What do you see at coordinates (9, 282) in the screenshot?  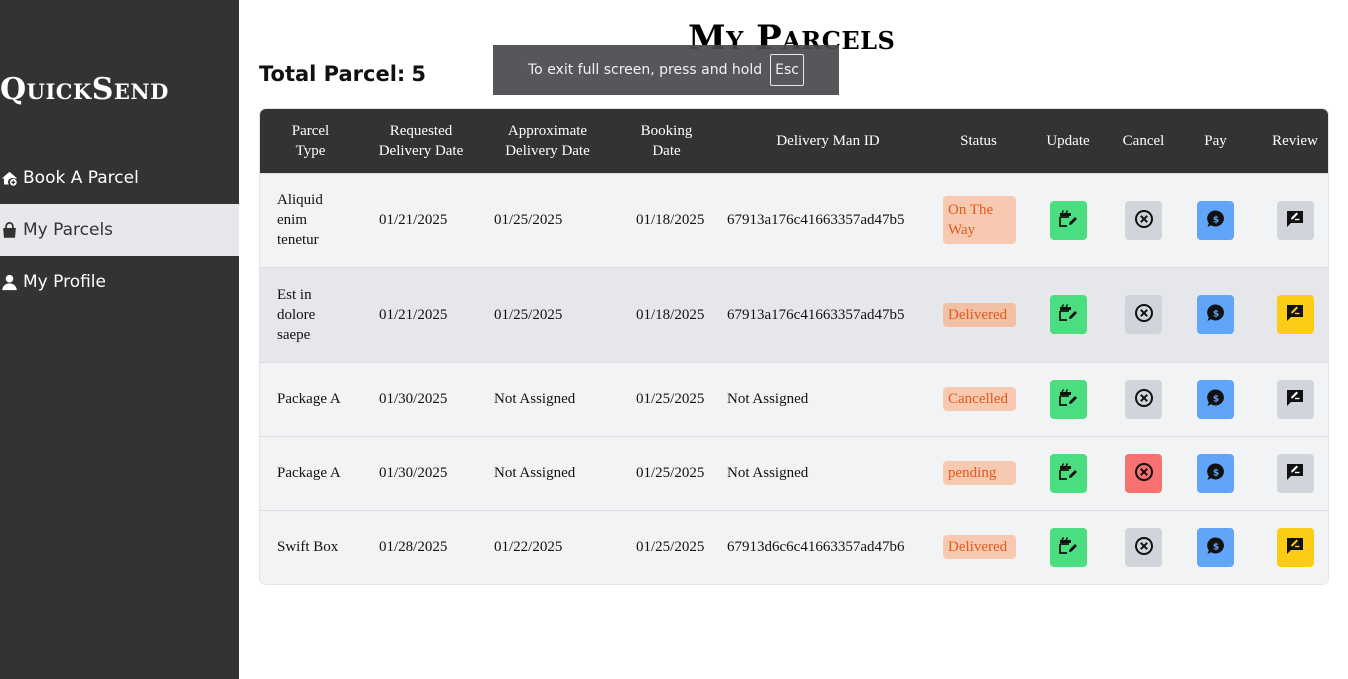 I see `user-icon` at bounding box center [9, 282].